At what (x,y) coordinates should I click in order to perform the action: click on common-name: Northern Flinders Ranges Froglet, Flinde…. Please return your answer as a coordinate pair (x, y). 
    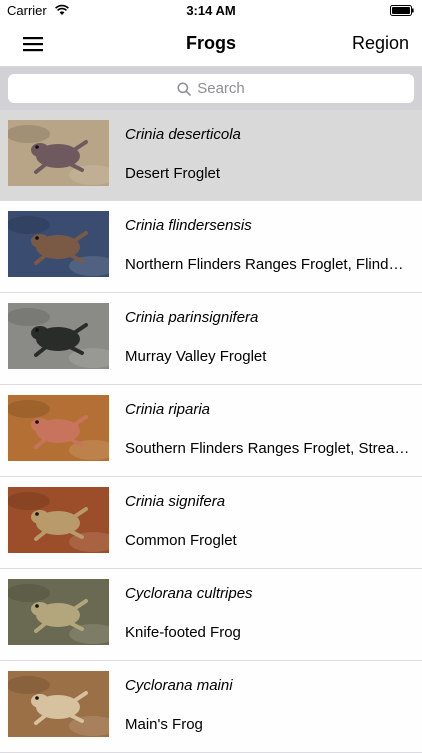
    Looking at the image, I should click on (267, 264).